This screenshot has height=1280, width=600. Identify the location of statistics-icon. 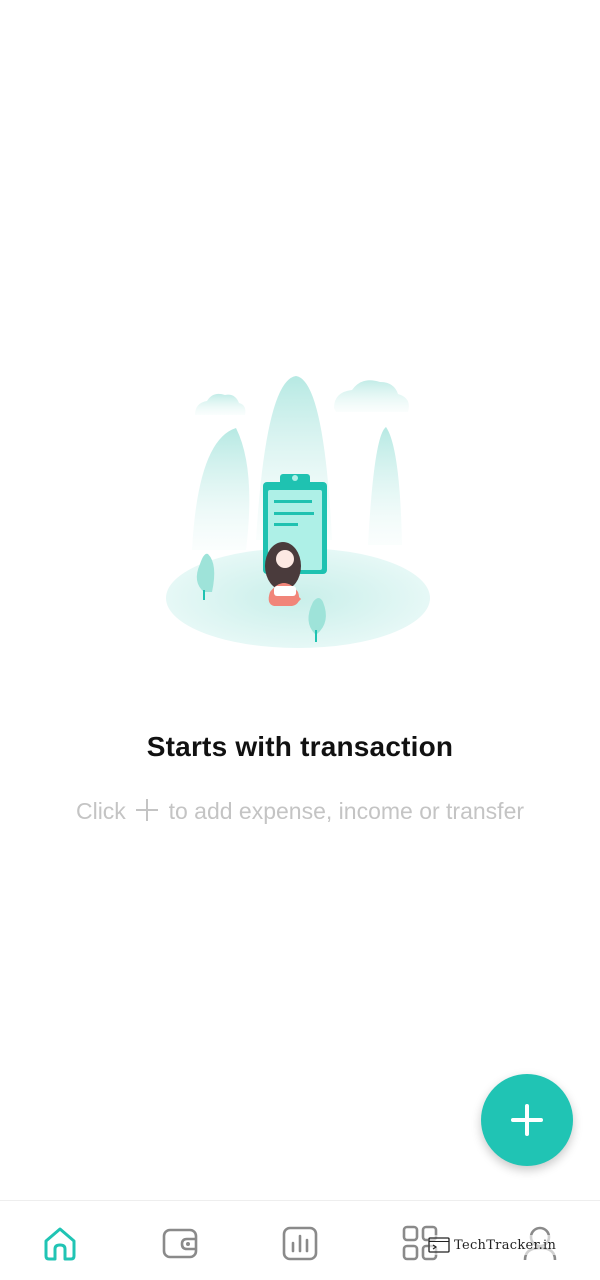
(300, 1243).